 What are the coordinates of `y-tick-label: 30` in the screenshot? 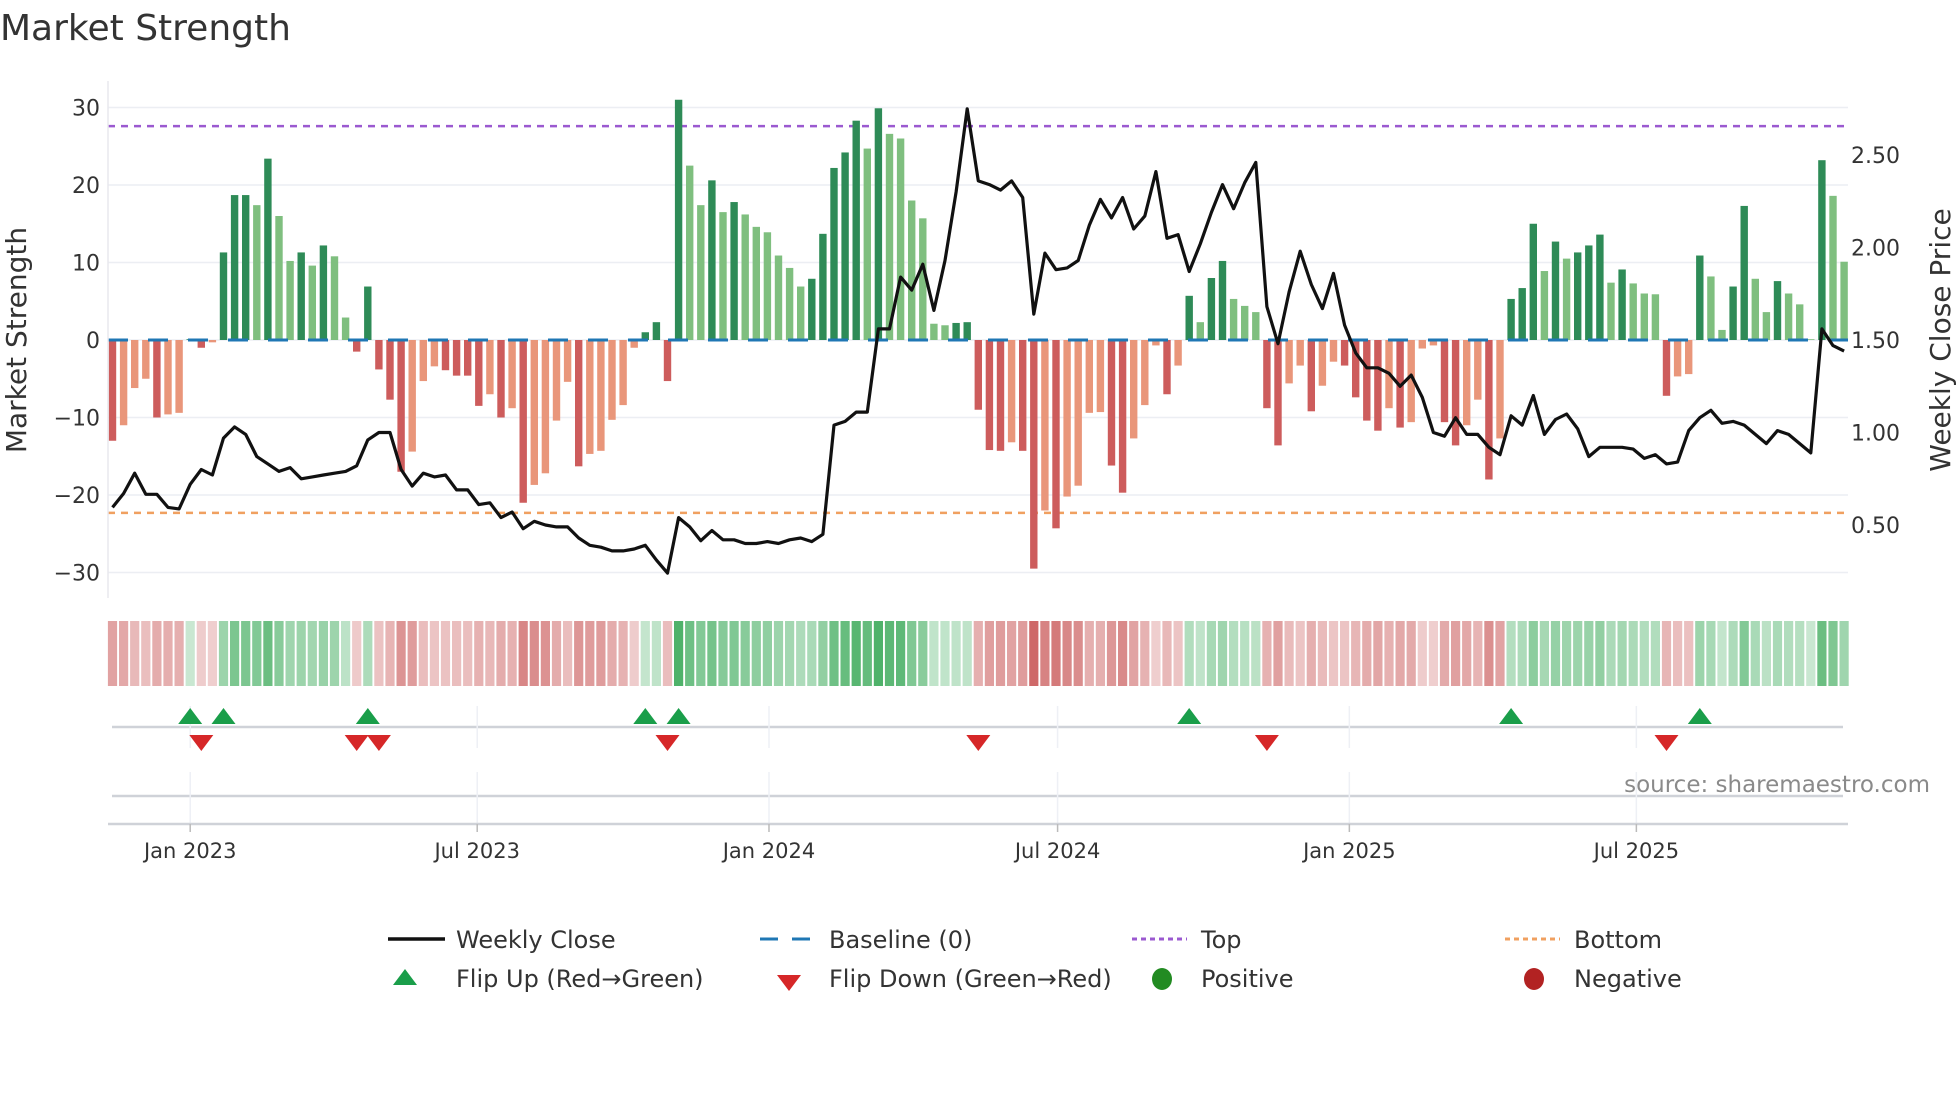 It's located at (86, 109).